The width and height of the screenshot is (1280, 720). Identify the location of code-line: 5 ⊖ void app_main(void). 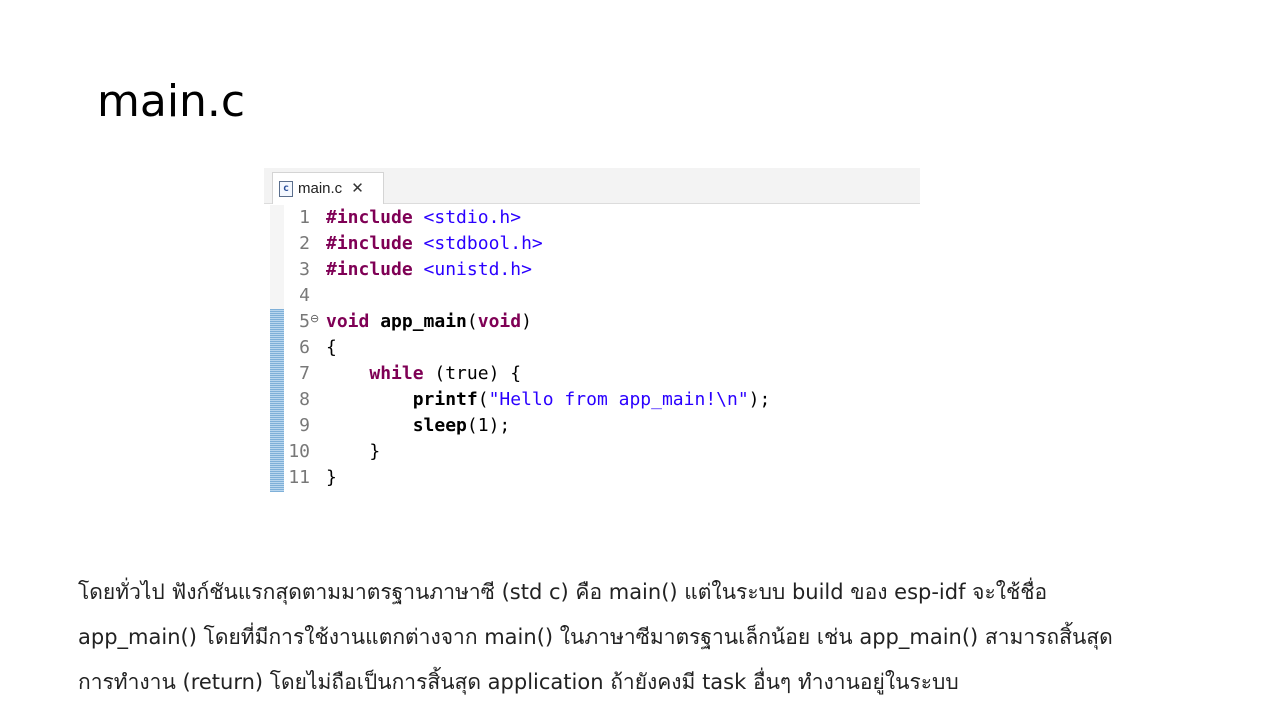
(592, 322).